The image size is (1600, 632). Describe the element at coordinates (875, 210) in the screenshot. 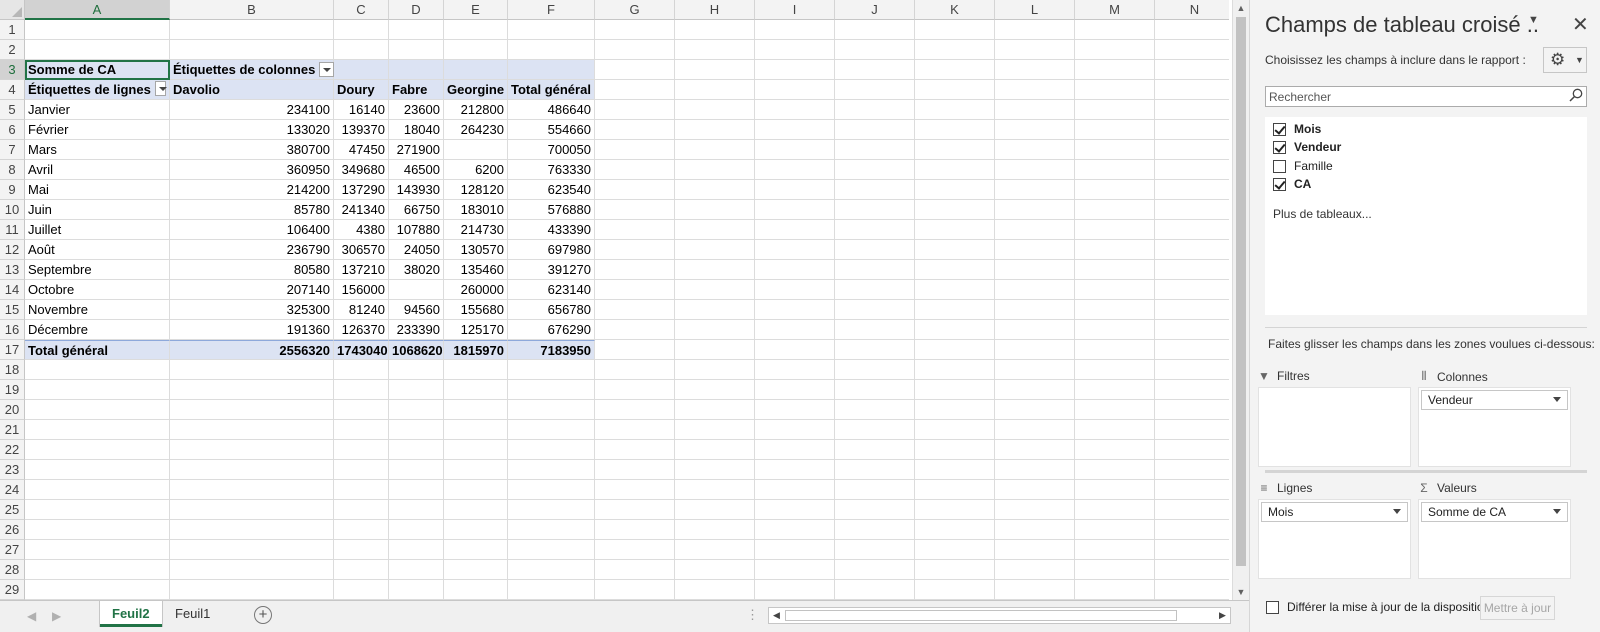

I see `cell-j10` at that location.